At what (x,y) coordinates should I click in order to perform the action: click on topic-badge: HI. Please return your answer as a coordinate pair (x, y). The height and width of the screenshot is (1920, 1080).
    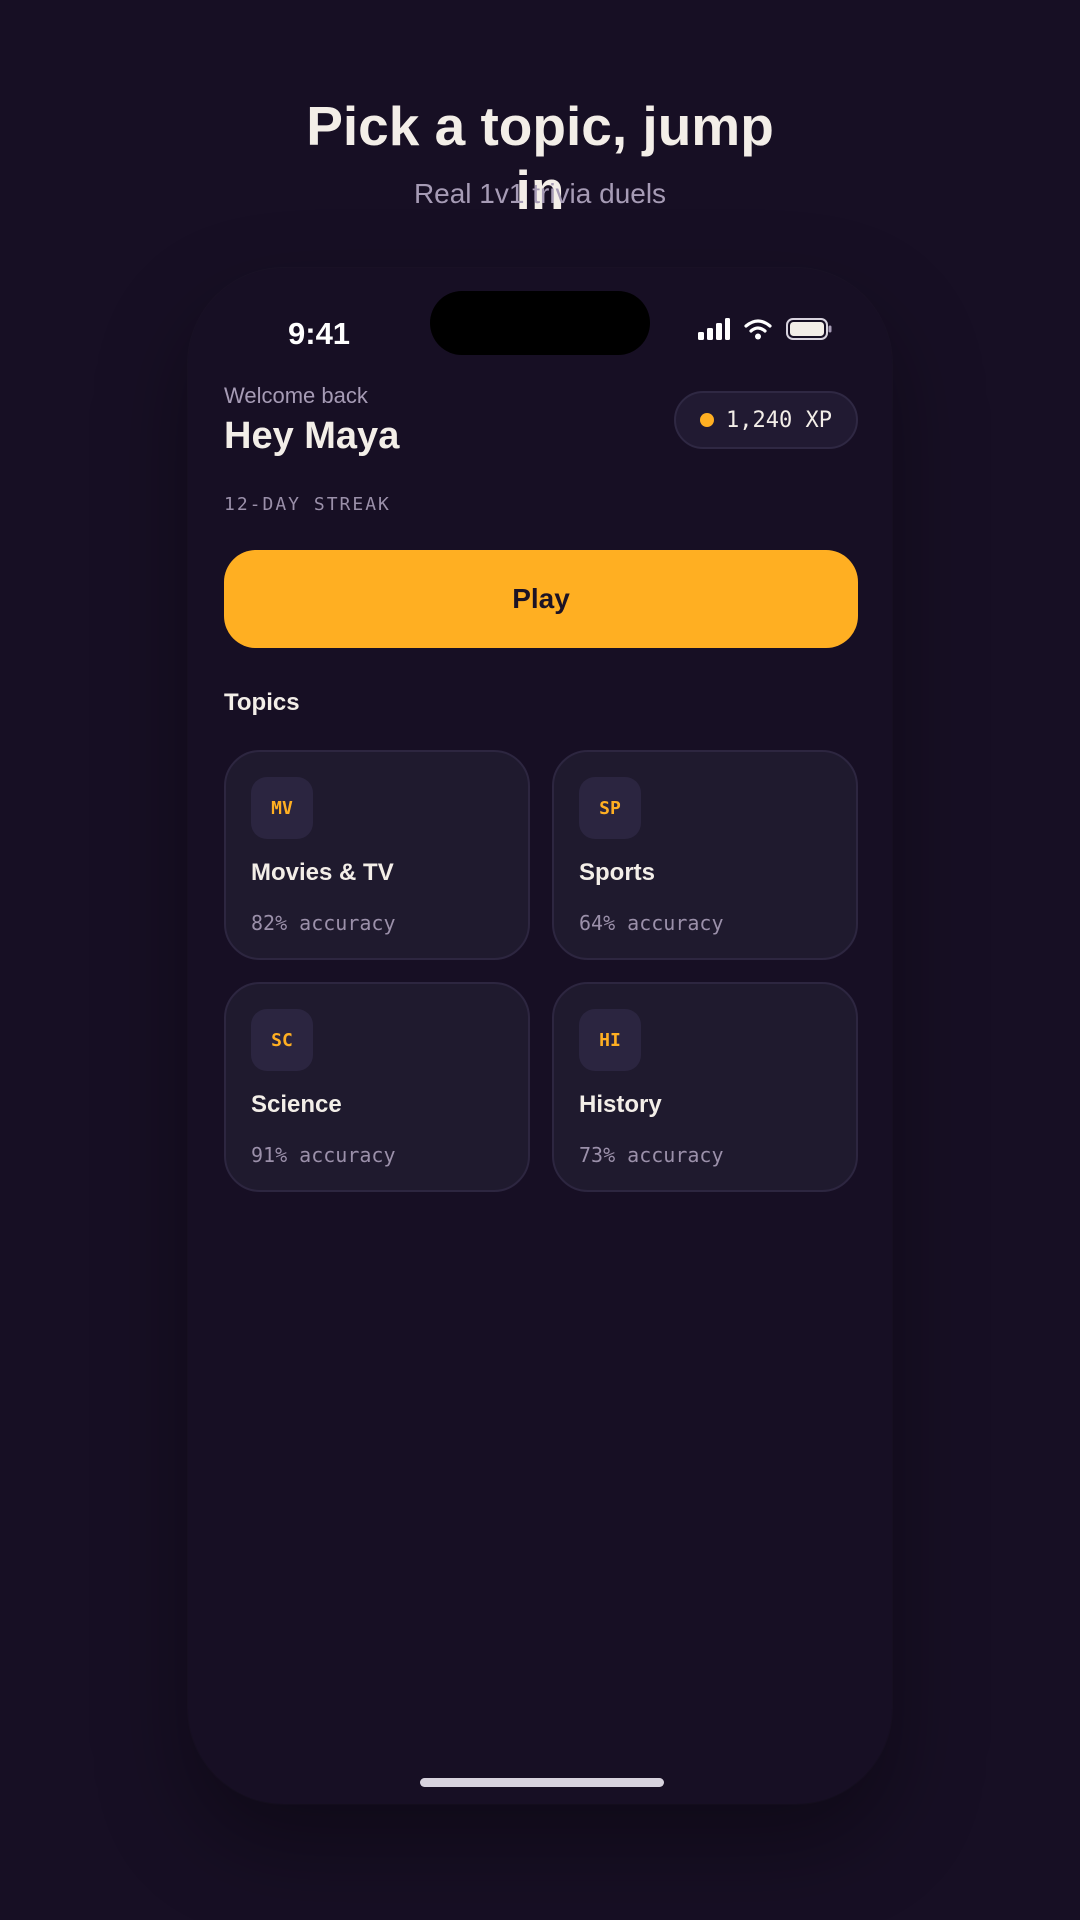
    Looking at the image, I should click on (610, 1040).